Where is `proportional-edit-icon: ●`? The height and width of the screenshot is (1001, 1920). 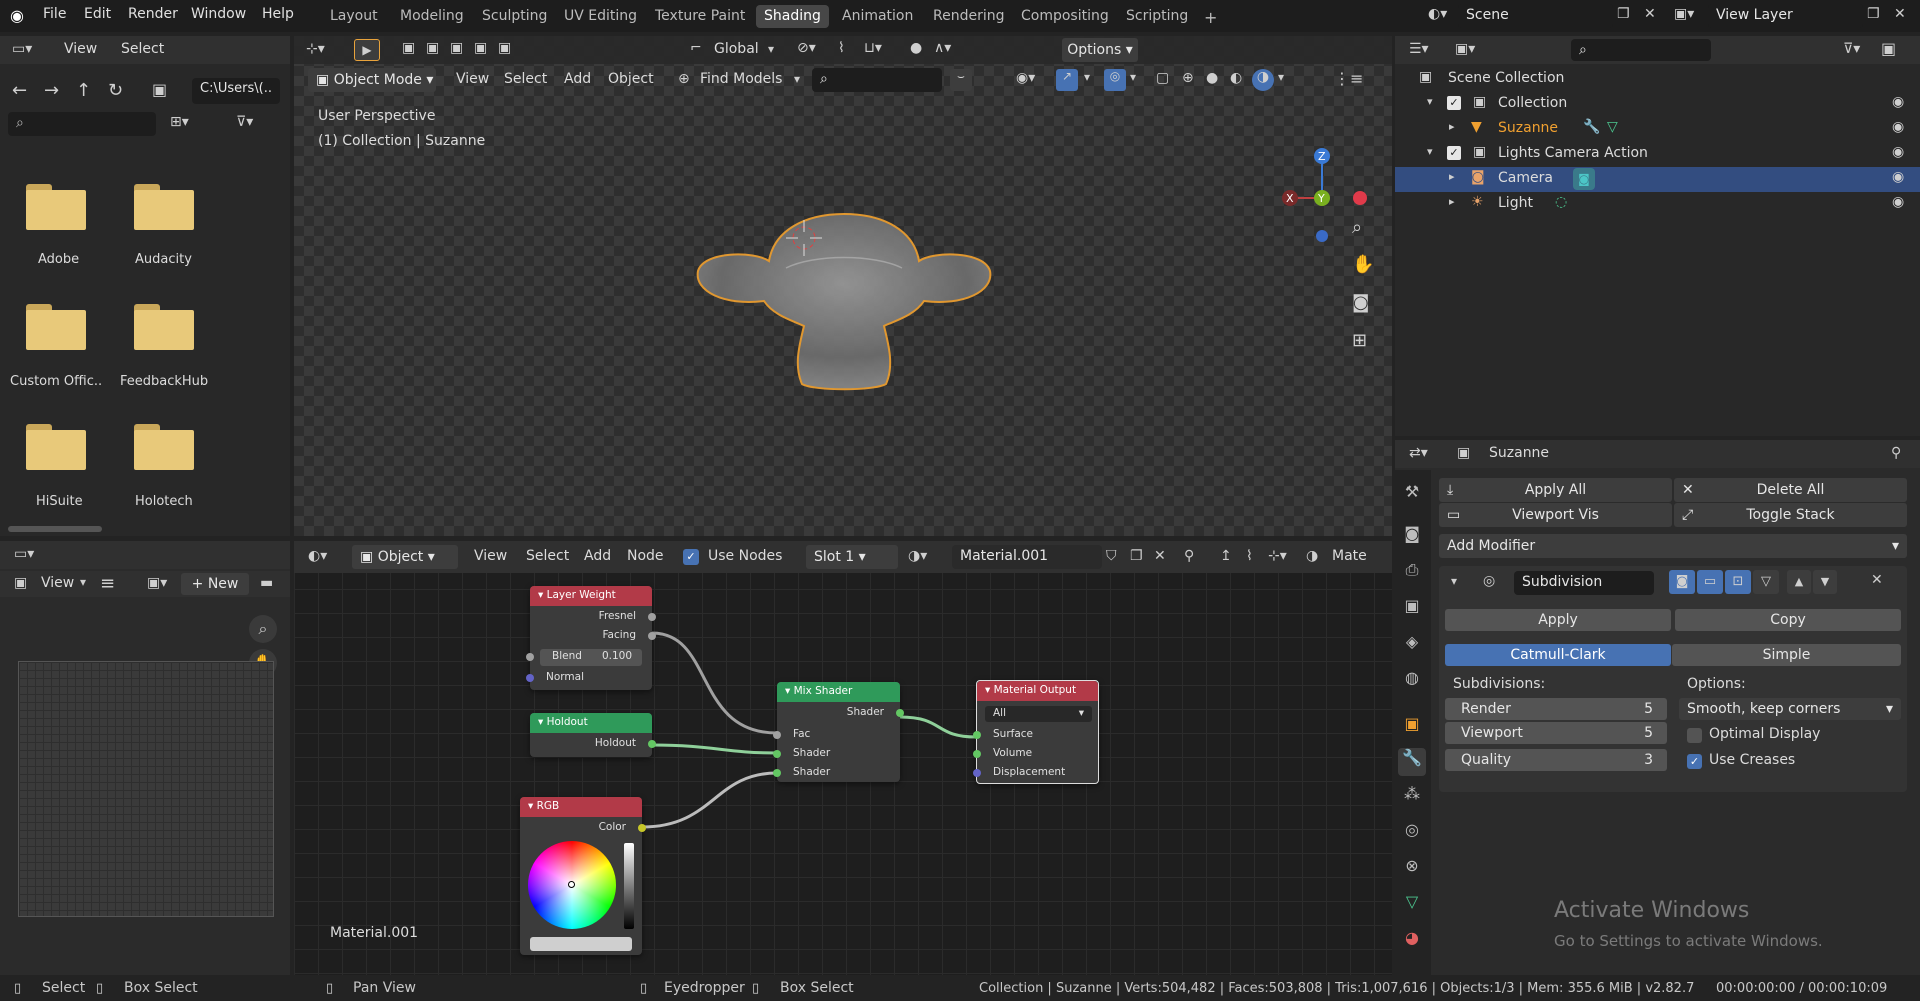 proportional-edit-icon: ● is located at coordinates (916, 48).